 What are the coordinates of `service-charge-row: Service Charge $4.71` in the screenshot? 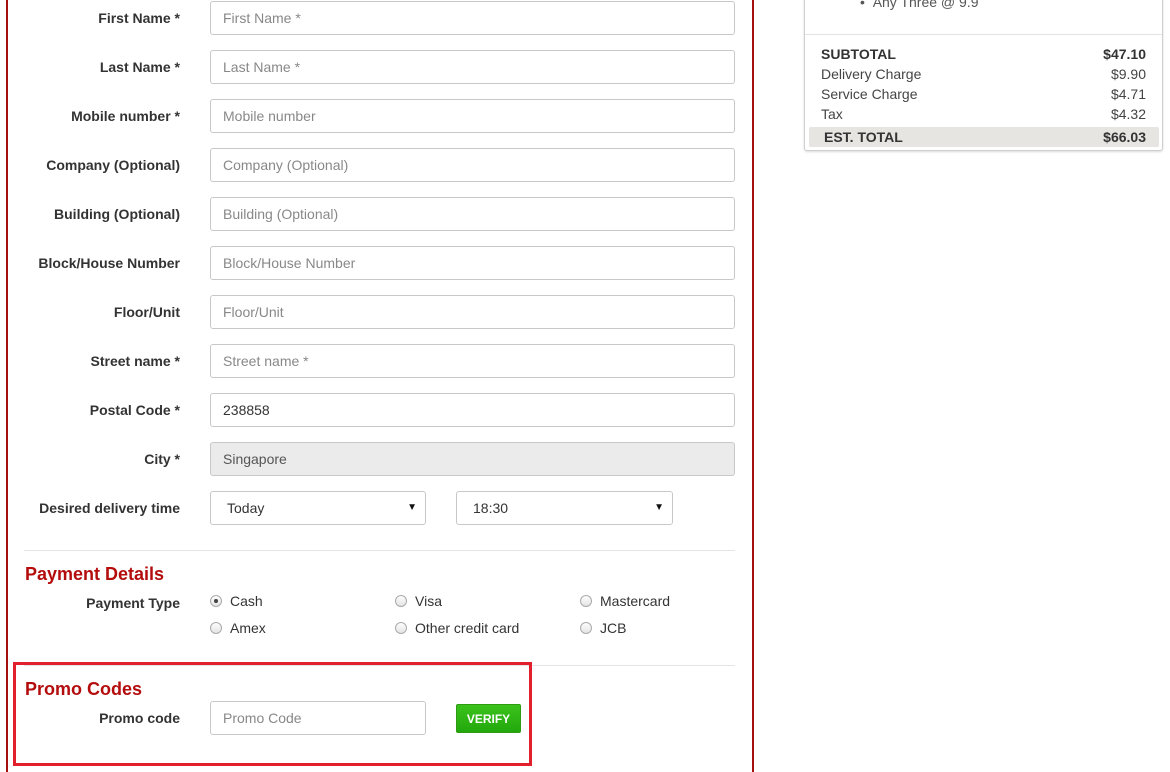 It's located at (983, 94).